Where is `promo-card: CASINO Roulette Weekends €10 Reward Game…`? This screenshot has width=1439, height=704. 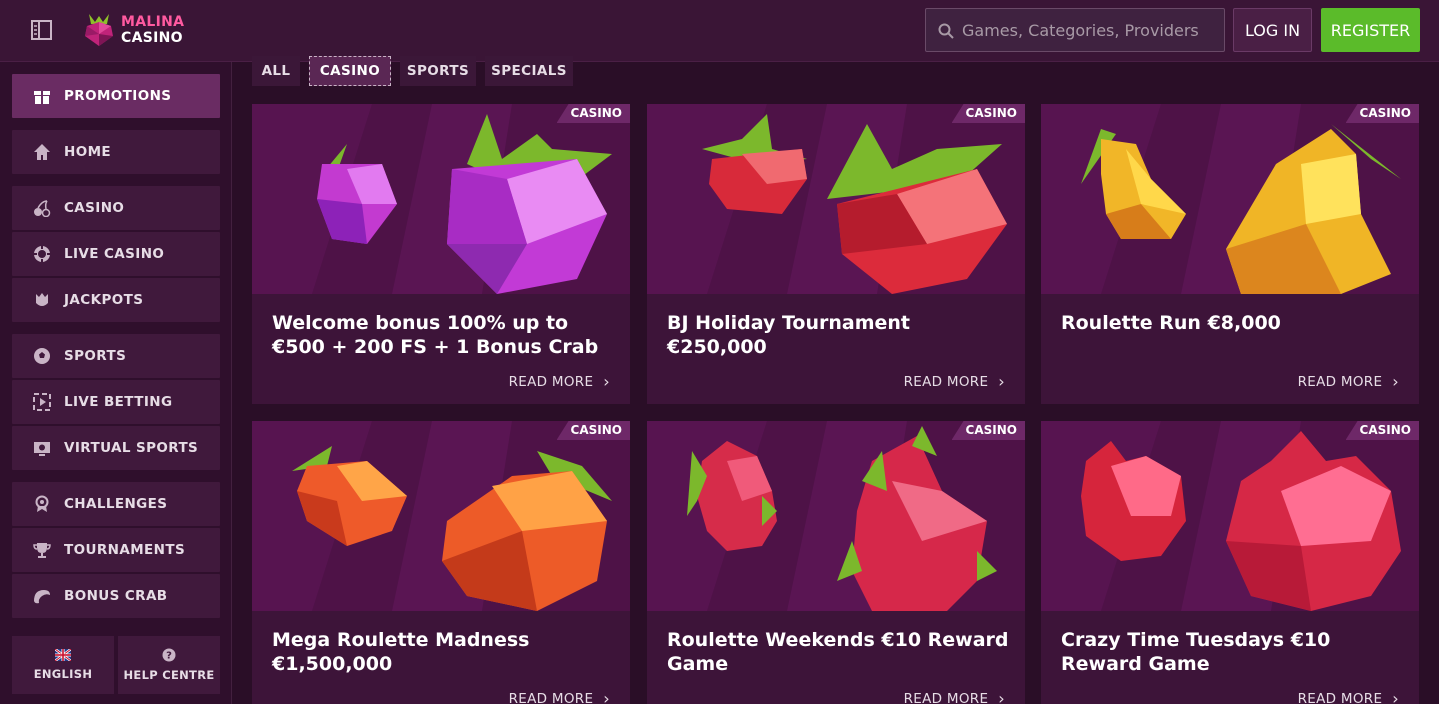 promo-card: CASINO Roulette Weekends €10 Reward Game… is located at coordinates (836, 562).